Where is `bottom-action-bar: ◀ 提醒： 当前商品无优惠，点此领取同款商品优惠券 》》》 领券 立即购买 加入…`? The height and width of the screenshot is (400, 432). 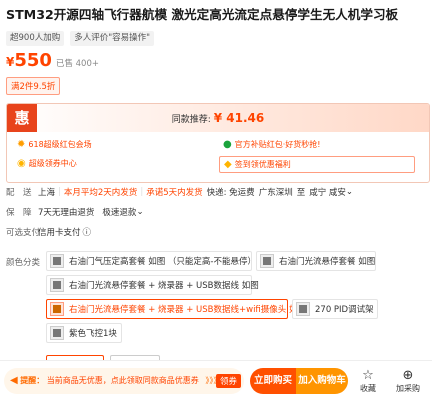
bottom-action-bar: ◀ 提醒： 当前商品无优惠，点此领取同款商品优惠券 》》》 领券 立即购买 加入… is located at coordinates (216, 380).